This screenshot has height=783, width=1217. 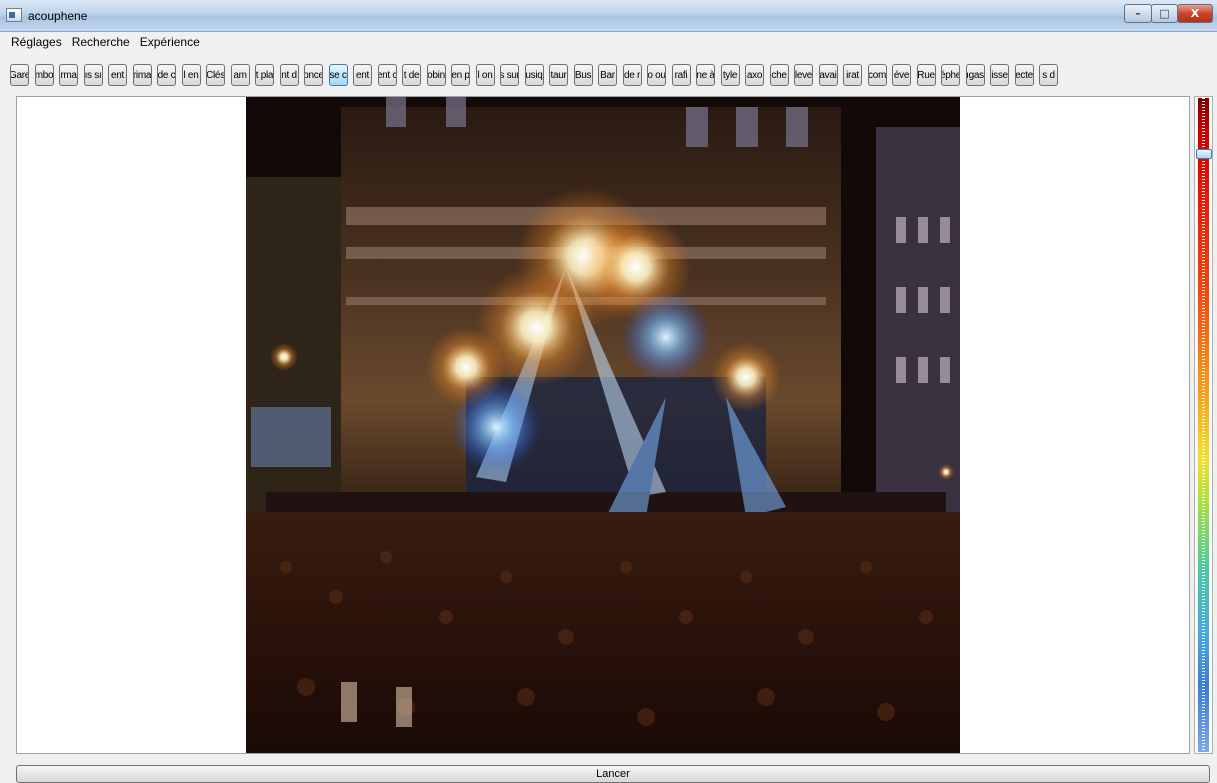 I want to click on tag-button: rima, so click(x=142, y=75).